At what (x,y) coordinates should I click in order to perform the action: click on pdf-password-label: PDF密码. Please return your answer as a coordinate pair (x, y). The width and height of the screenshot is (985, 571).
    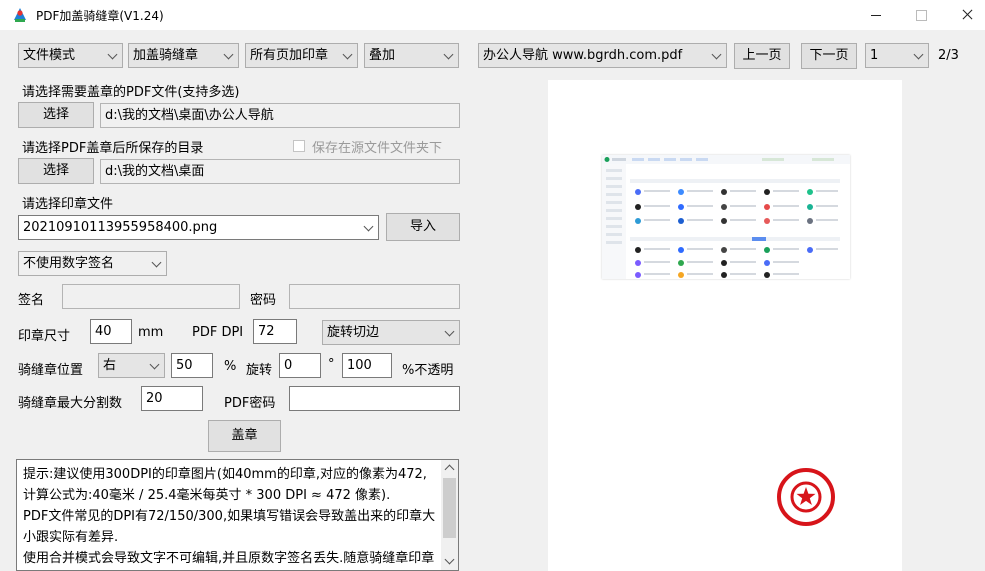
    Looking at the image, I should click on (250, 403).